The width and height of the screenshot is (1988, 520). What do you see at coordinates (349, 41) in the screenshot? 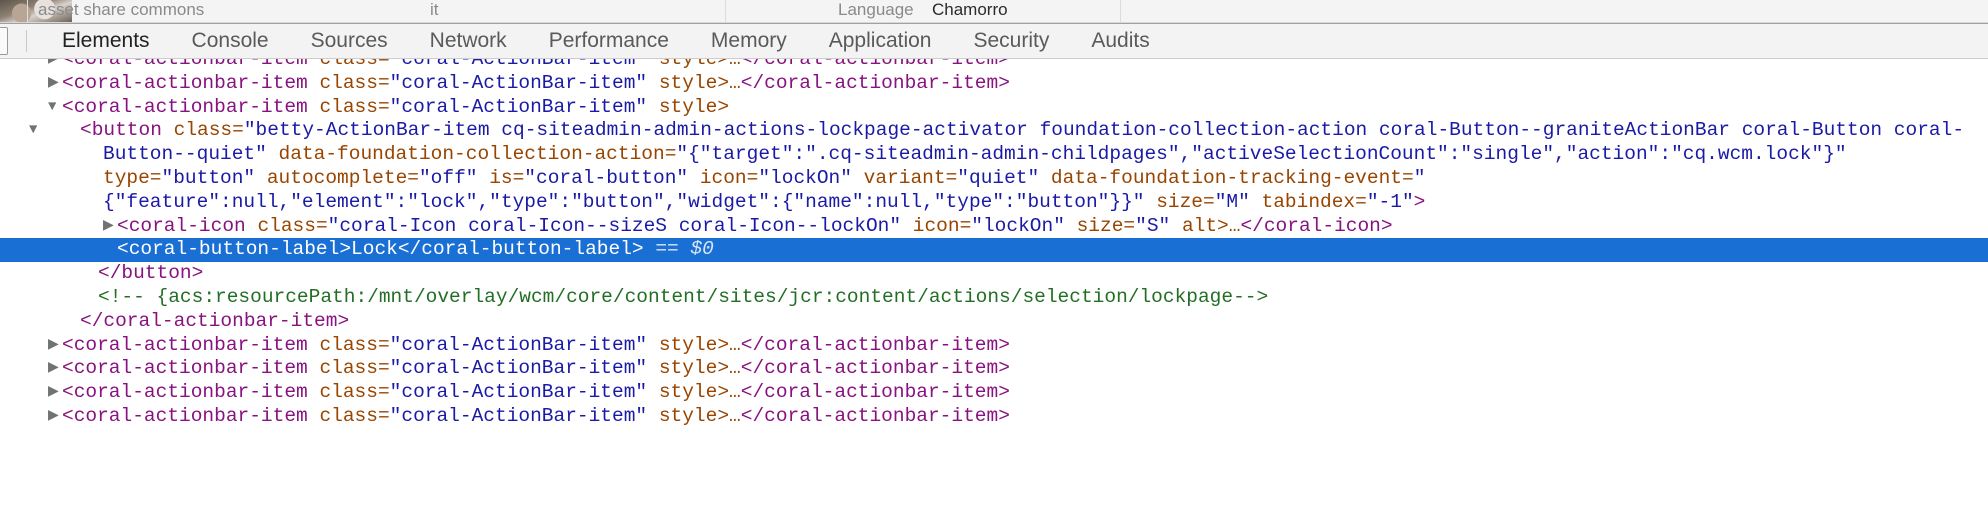
I see `tab-sources: Sources` at bounding box center [349, 41].